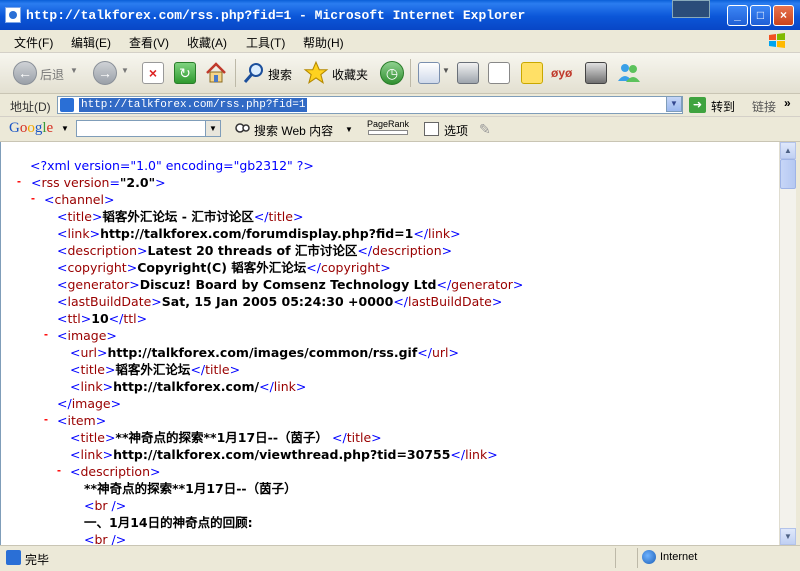 This screenshot has height=571, width=800. I want to click on home-icon, so click(216, 73).